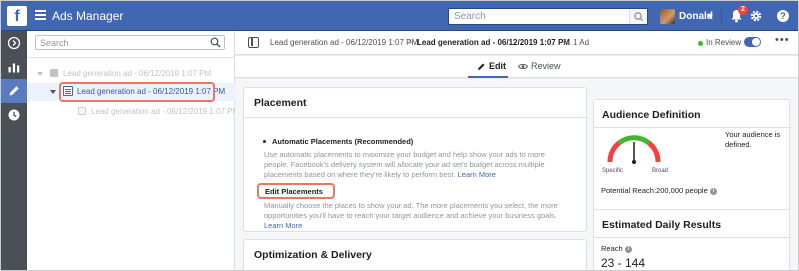 The image size is (799, 271). I want to click on automatic-placements-option: Automatic Placements (Recommended), so click(342, 141).